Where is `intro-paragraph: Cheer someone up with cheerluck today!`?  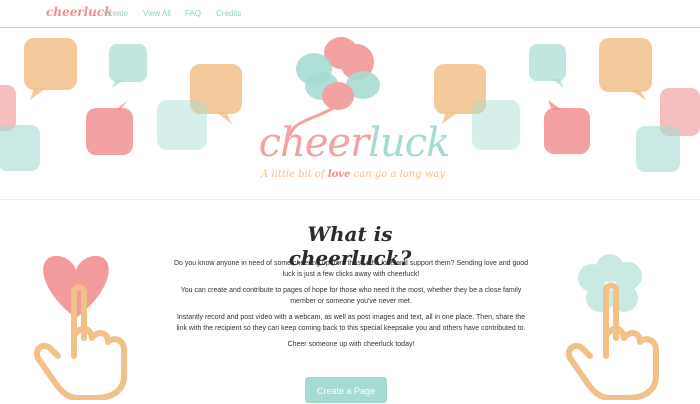
intro-paragraph: Cheer someone up with cheerluck today! is located at coordinates (351, 344).